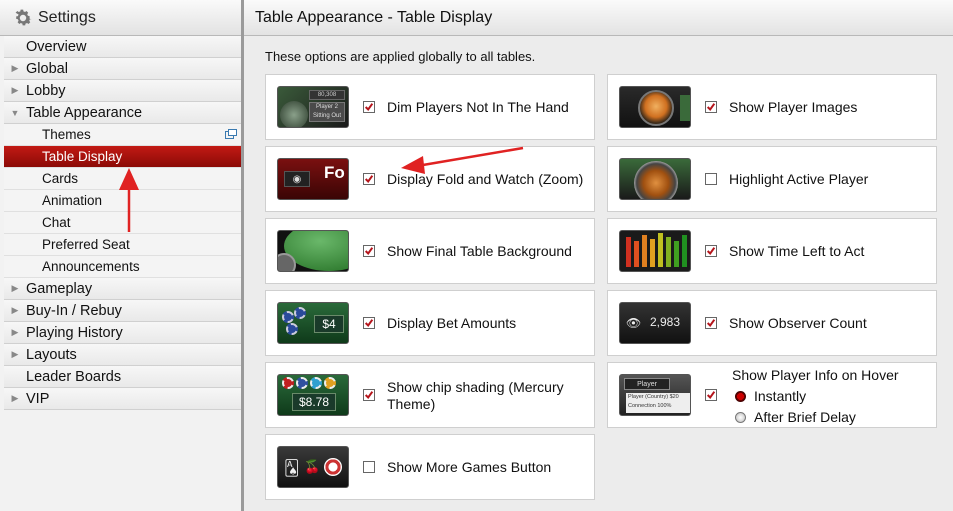 This screenshot has height=511, width=953. I want to click on bet-amounts-checkbox, so click(369, 323).